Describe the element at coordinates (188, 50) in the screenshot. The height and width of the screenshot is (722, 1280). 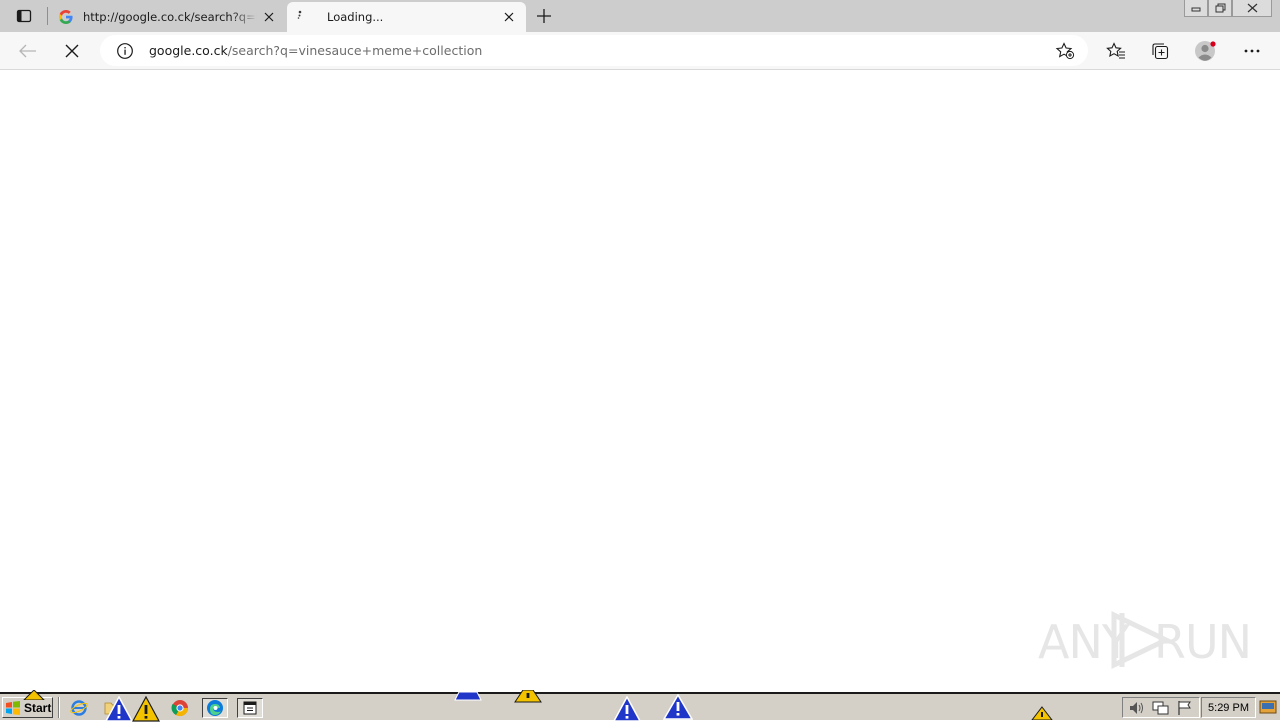
I see `url-host: google.co.ck` at that location.